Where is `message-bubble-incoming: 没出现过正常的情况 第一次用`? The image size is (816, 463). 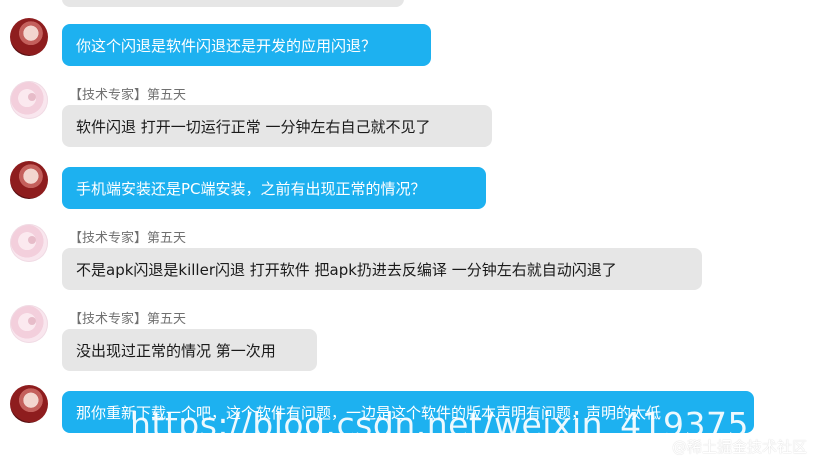
message-bubble-incoming: 没出现过正常的情况 第一次用 is located at coordinates (189, 350).